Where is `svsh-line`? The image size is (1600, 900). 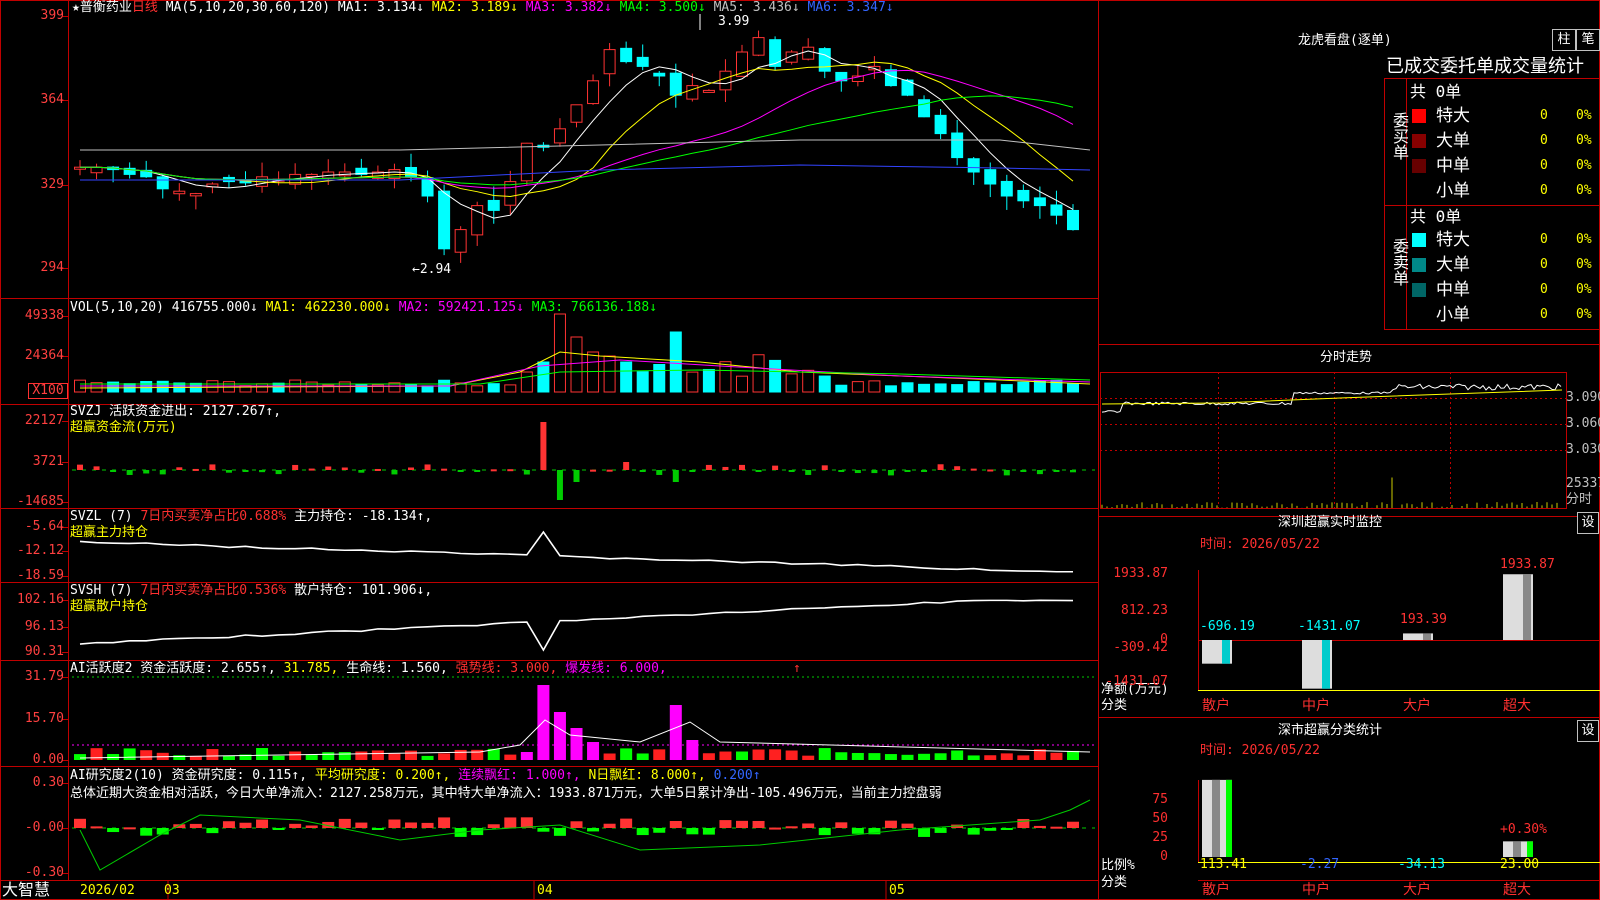 svsh-line is located at coordinates (576, 625).